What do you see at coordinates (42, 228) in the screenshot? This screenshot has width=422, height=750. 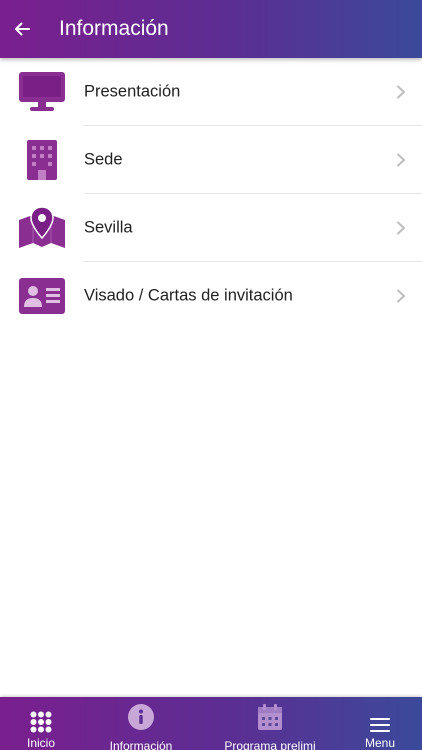 I see `map-pin-icon` at bounding box center [42, 228].